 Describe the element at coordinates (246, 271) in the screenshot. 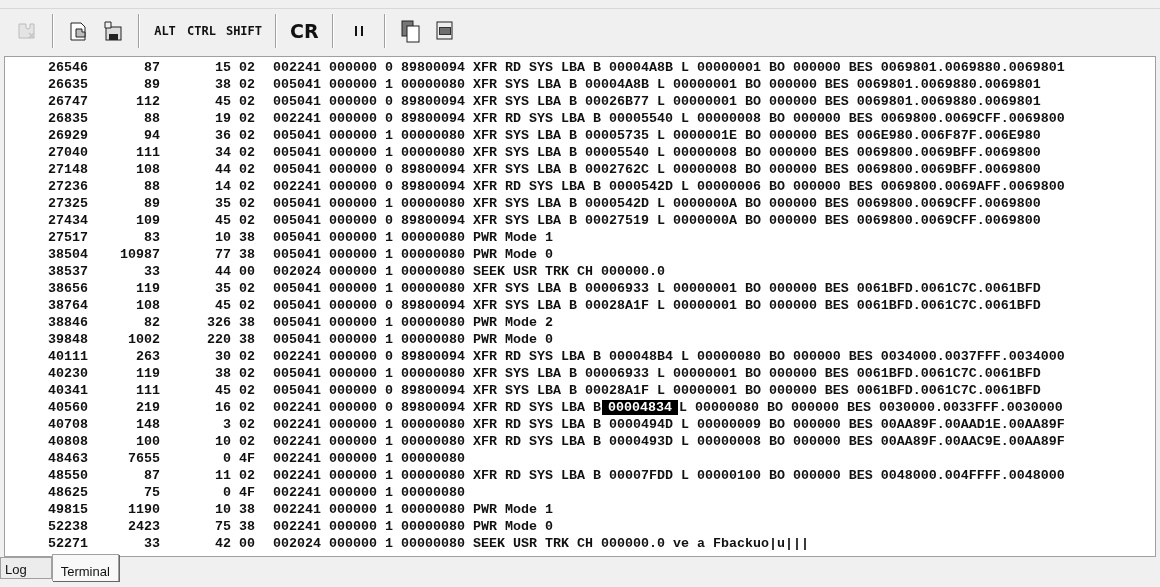

I see `status-cell-text: 00` at that location.